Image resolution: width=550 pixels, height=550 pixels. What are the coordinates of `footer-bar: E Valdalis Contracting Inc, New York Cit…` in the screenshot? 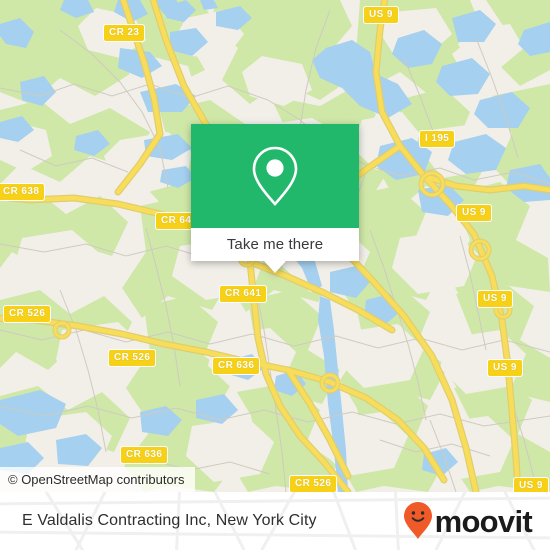 It's located at (275, 521).